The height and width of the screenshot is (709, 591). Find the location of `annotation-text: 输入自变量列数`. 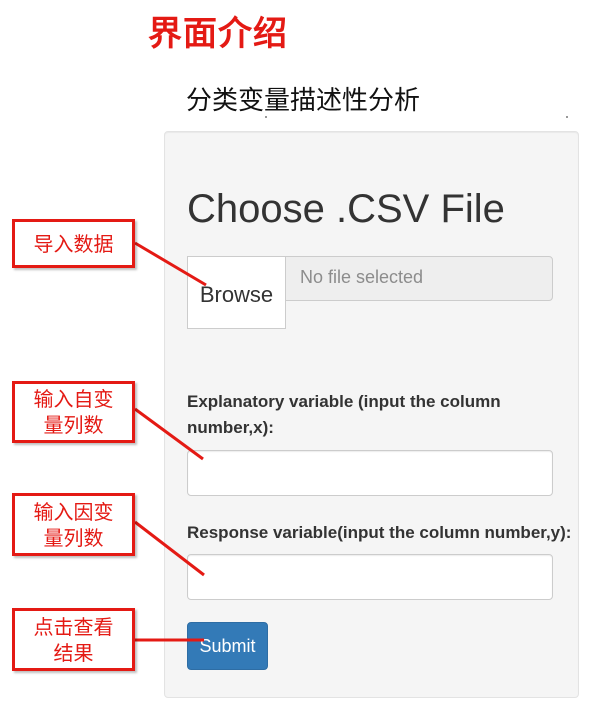

annotation-text: 输入自变量列数 is located at coordinates (73, 412).